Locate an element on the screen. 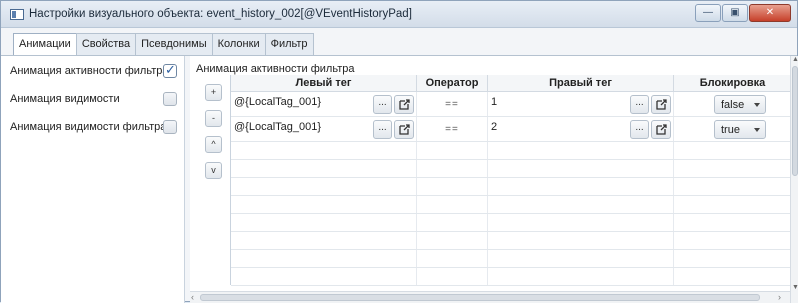 The width and height of the screenshot is (798, 303). left-tag-value: @{LocalTag_001} is located at coordinates (278, 127).